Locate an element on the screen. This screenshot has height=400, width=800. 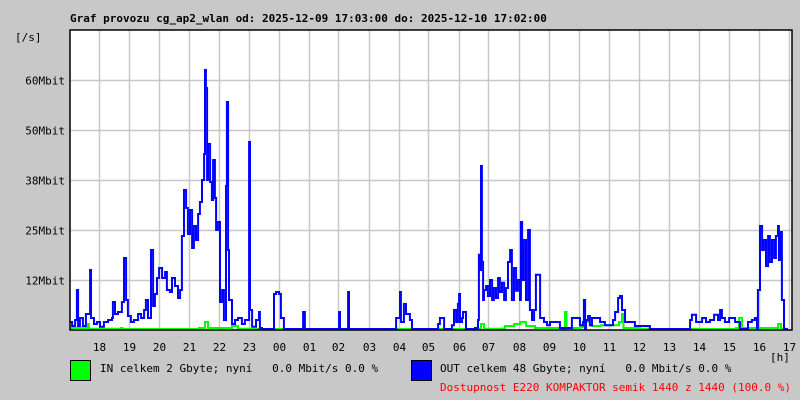
out-legend-swatch is located at coordinates (421, 370).